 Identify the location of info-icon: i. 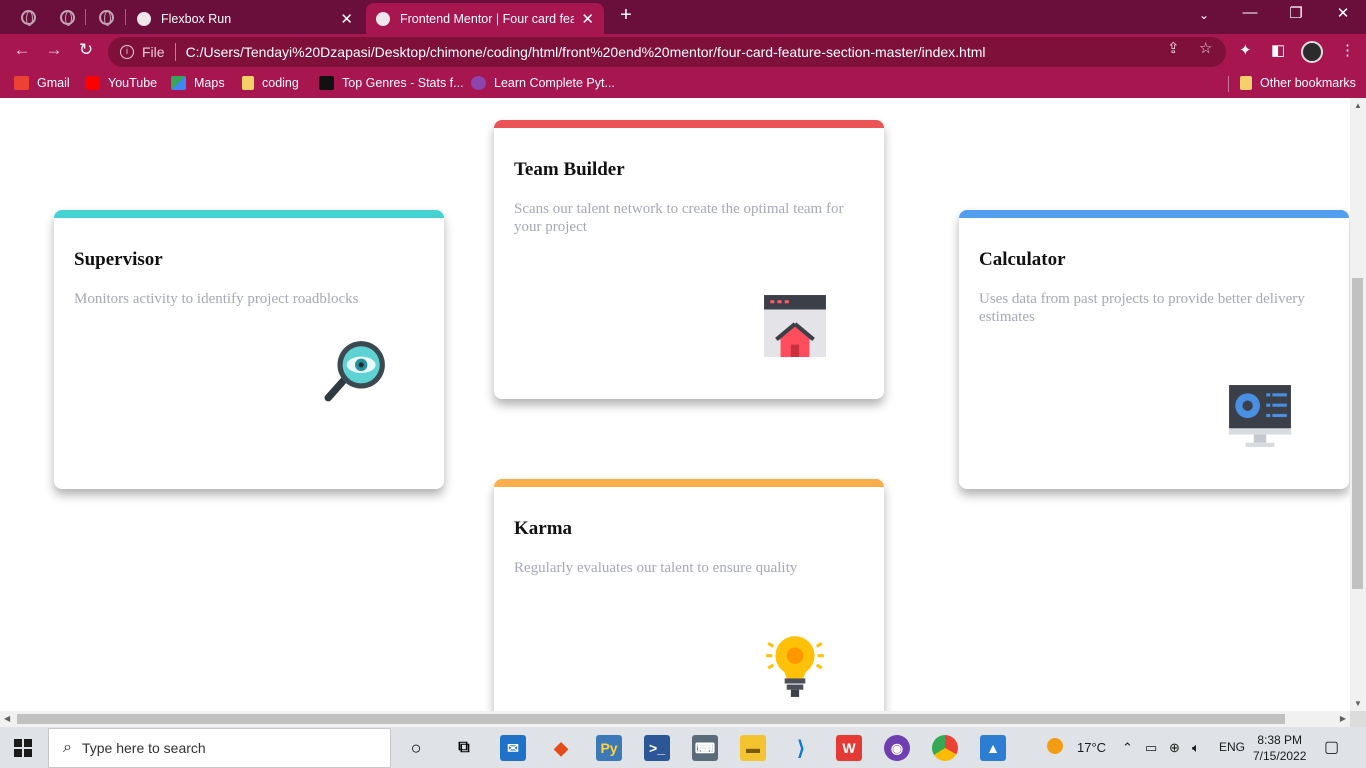
(127, 52).